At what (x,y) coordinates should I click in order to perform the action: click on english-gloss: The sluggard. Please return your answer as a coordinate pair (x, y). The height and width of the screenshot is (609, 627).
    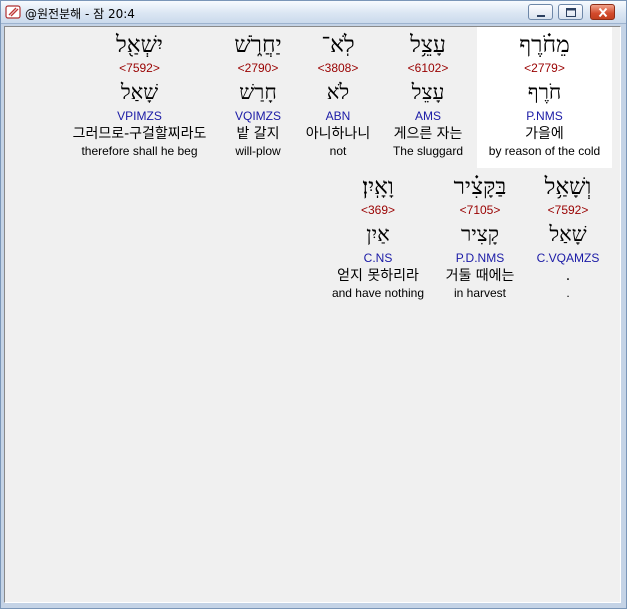
    Looking at the image, I should click on (428, 151).